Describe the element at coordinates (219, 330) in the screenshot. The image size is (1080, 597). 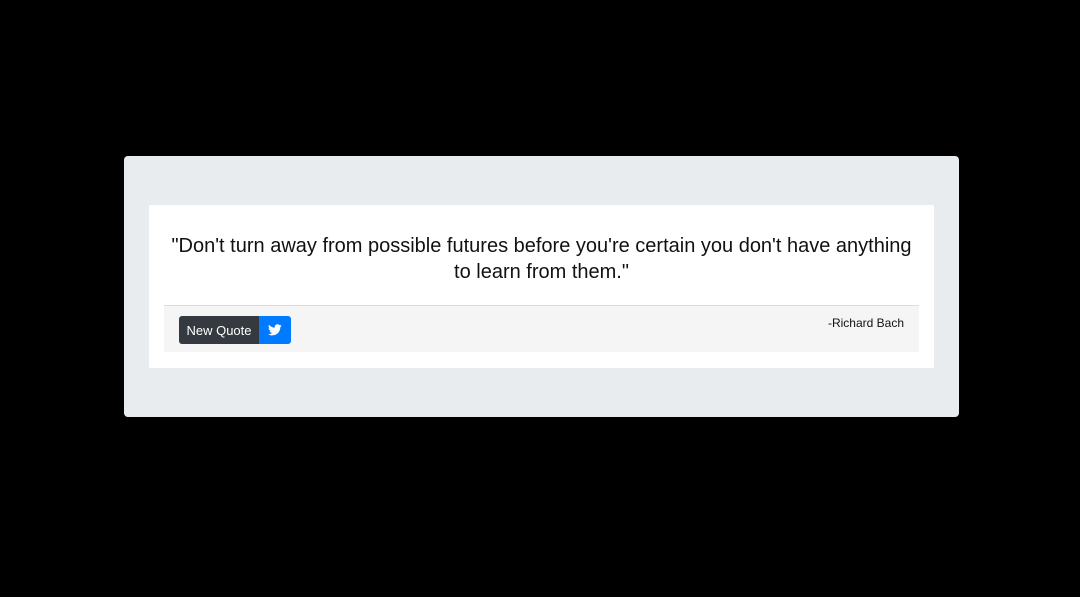
I see `new-quote-button: New Quote` at that location.